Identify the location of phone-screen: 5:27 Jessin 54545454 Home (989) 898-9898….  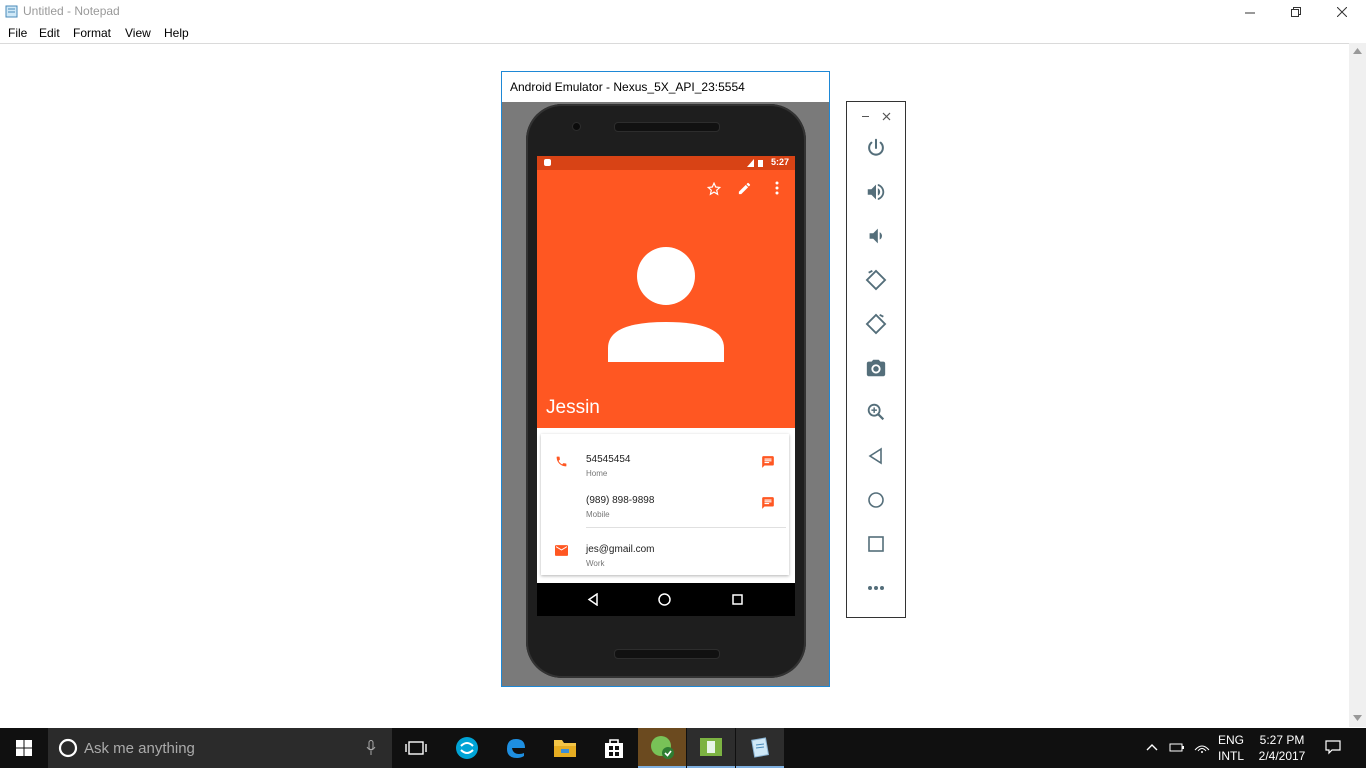
(666, 386).